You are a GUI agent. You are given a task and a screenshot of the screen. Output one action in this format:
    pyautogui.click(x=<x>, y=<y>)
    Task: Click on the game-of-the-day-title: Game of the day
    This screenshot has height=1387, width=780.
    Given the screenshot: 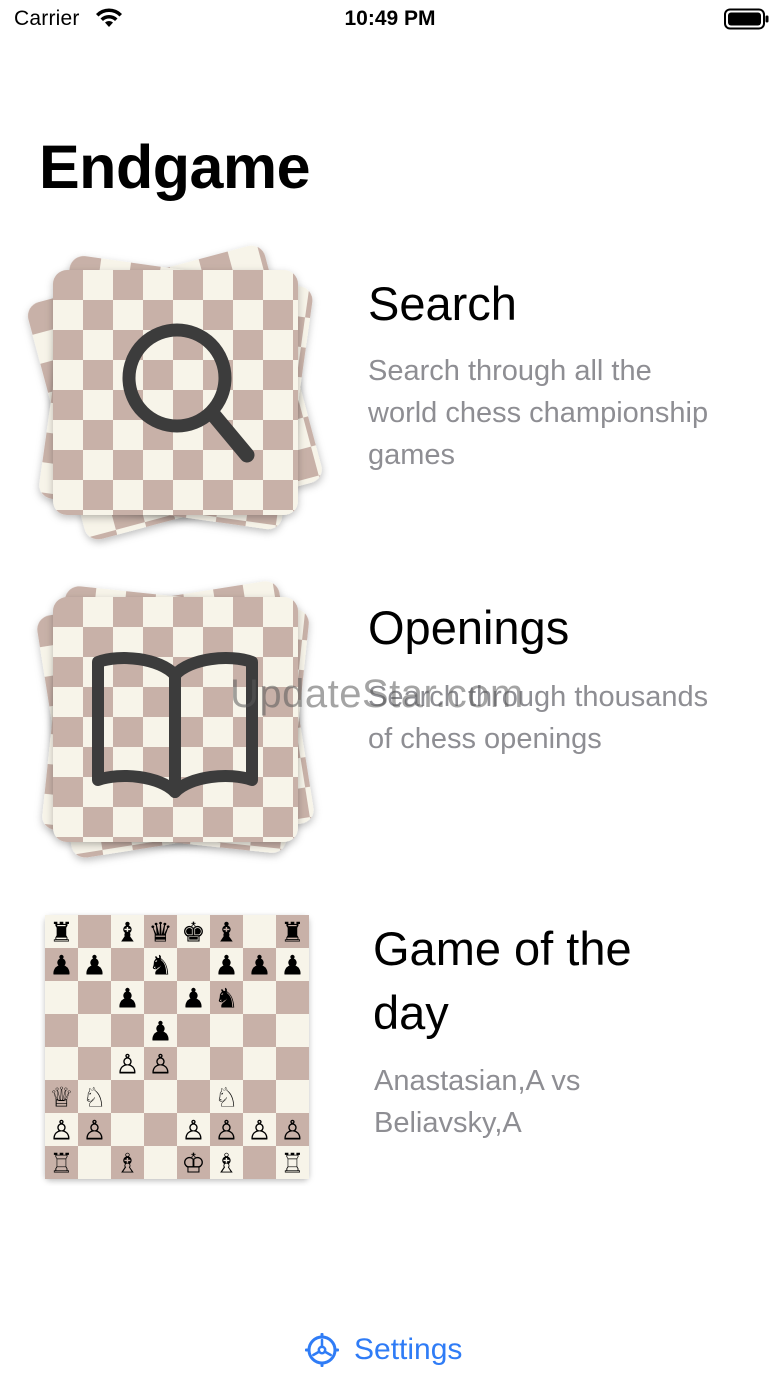 What is the action you would take?
    pyautogui.click(x=502, y=980)
    